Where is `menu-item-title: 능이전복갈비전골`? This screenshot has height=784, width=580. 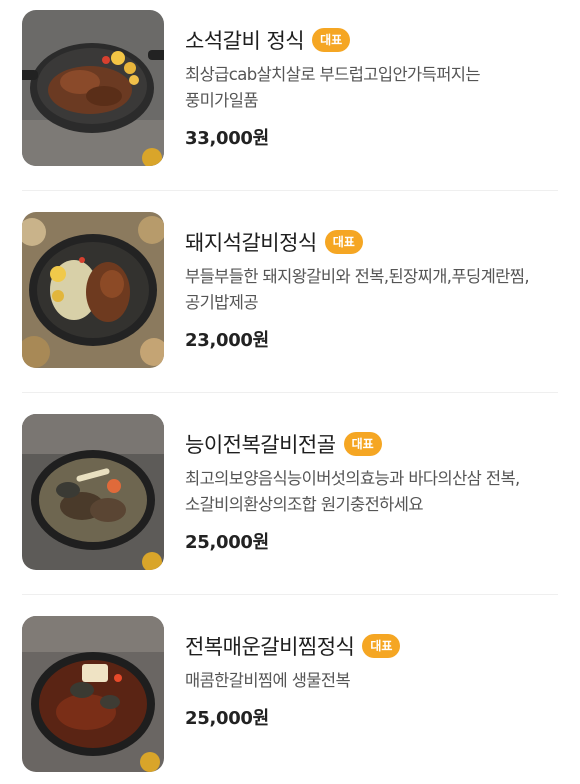
menu-item-title: 능이전복갈비전골 is located at coordinates (260, 445).